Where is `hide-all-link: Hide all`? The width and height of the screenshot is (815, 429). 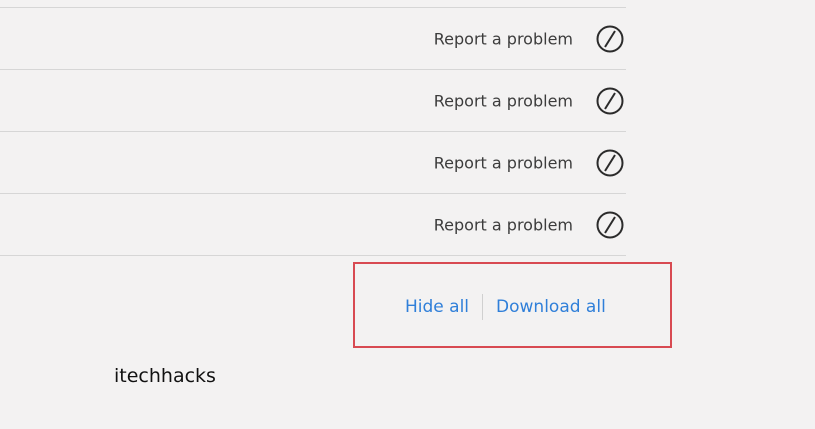 hide-all-link: Hide all is located at coordinates (437, 307).